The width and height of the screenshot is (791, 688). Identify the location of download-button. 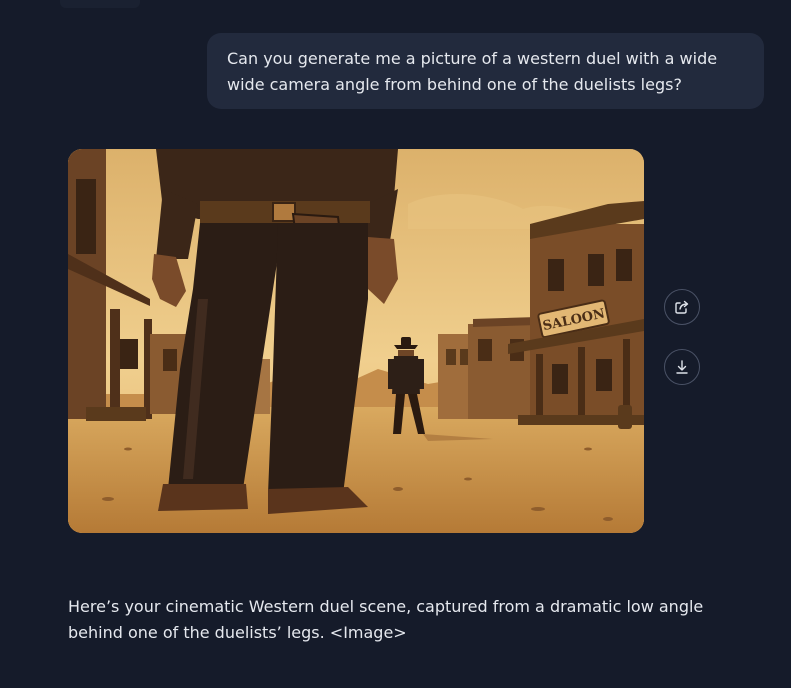
(682, 367).